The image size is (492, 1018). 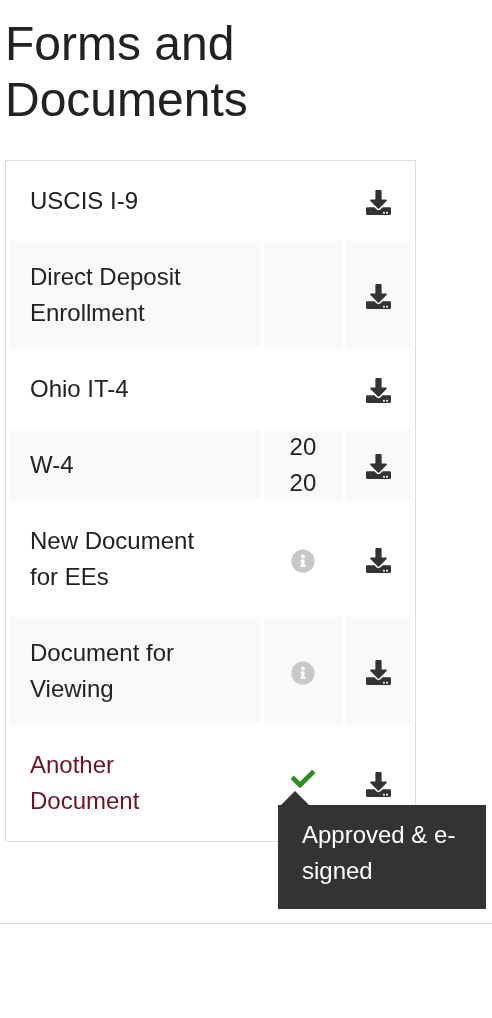 What do you see at coordinates (103, 671) in the screenshot?
I see `document-name: Document for Viewing` at bounding box center [103, 671].